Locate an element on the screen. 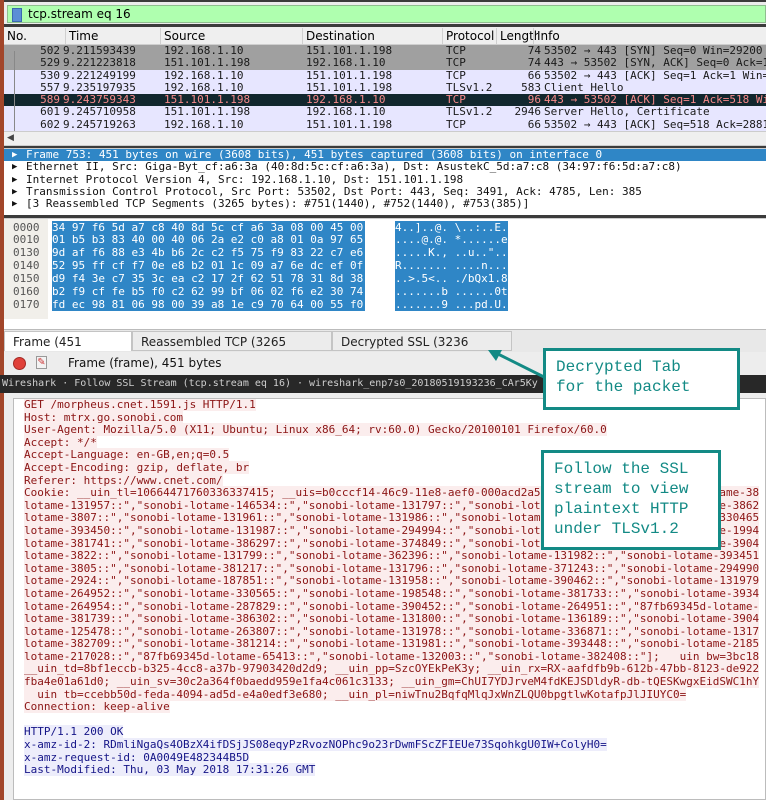 This screenshot has width=766, height=800. callout-arrow is located at coordinates (517, 365).